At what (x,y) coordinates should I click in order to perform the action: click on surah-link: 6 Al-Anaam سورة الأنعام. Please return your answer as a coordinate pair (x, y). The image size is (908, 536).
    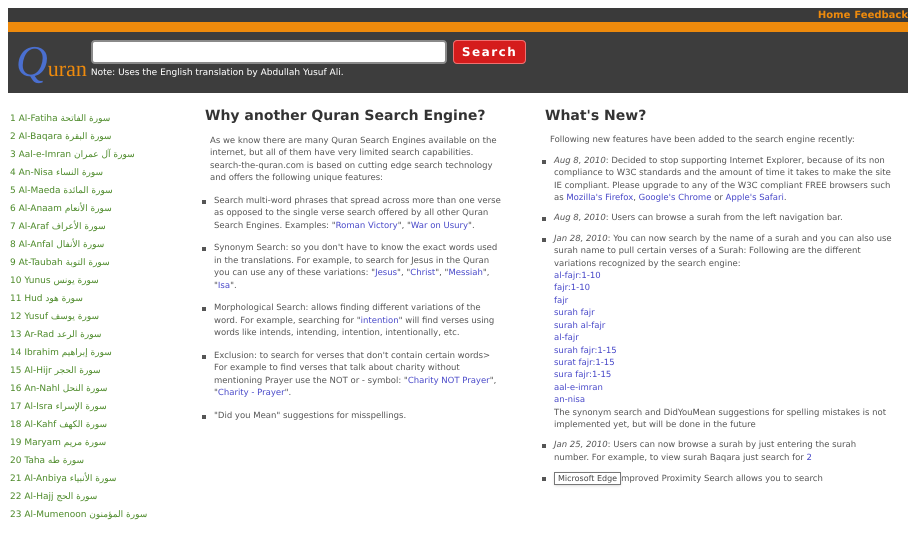
    Looking at the image, I should click on (96, 209).